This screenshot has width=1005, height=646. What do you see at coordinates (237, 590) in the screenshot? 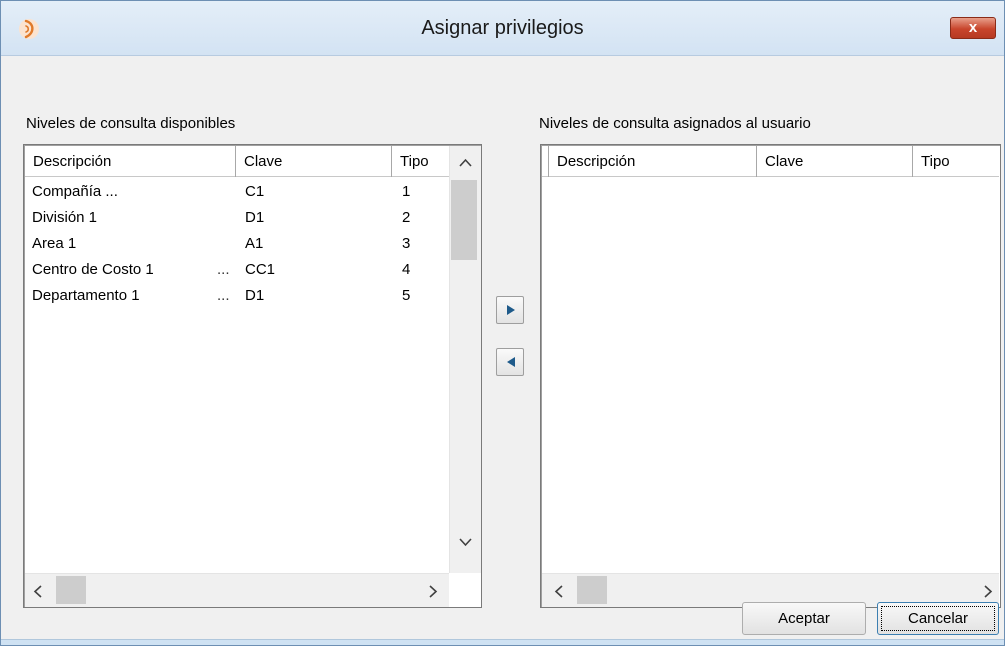
I see `horizontal-scrollbar` at bounding box center [237, 590].